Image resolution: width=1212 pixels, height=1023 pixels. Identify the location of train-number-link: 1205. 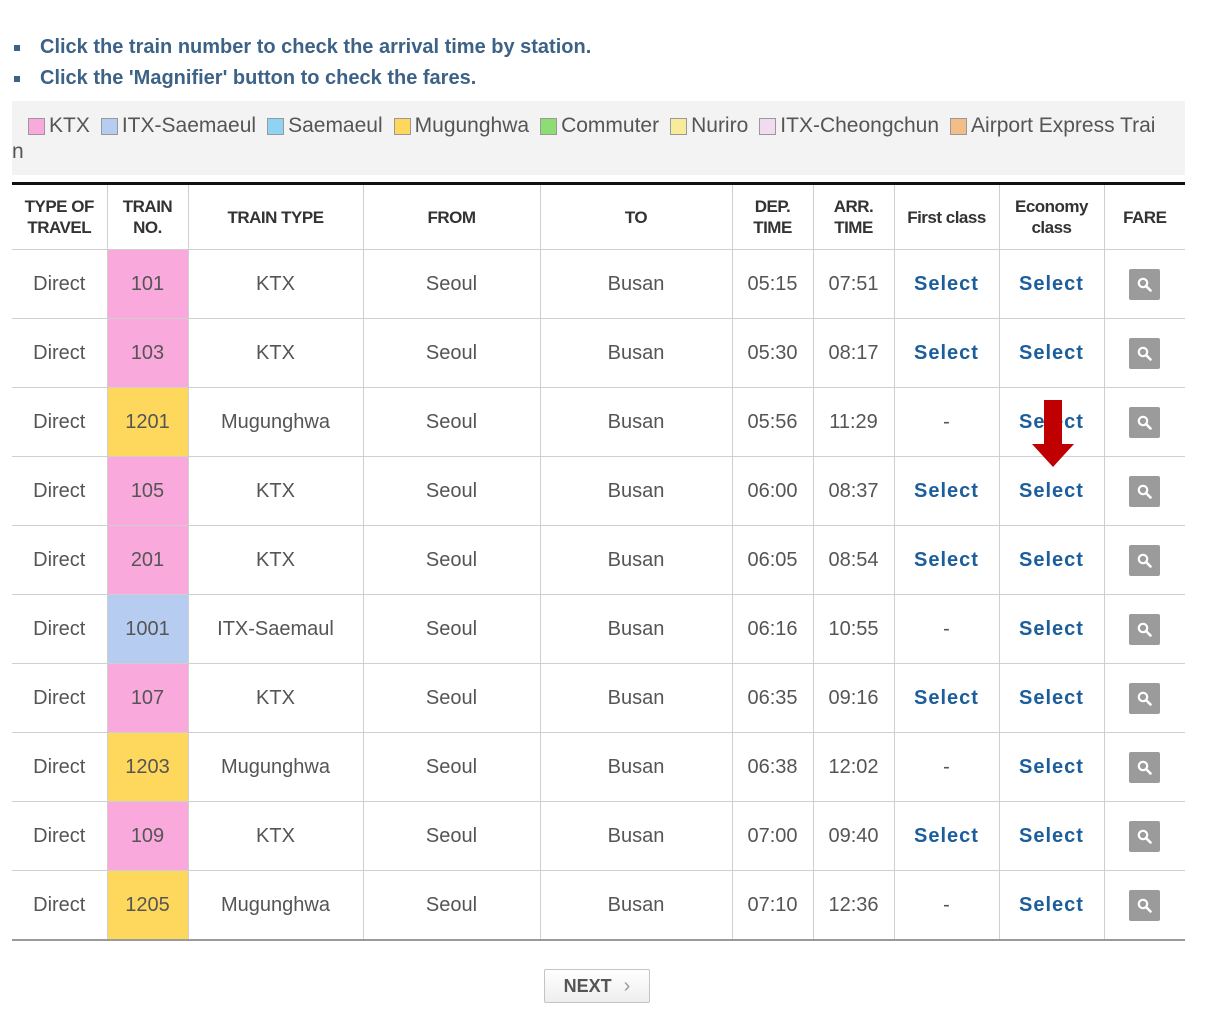
(147, 905).